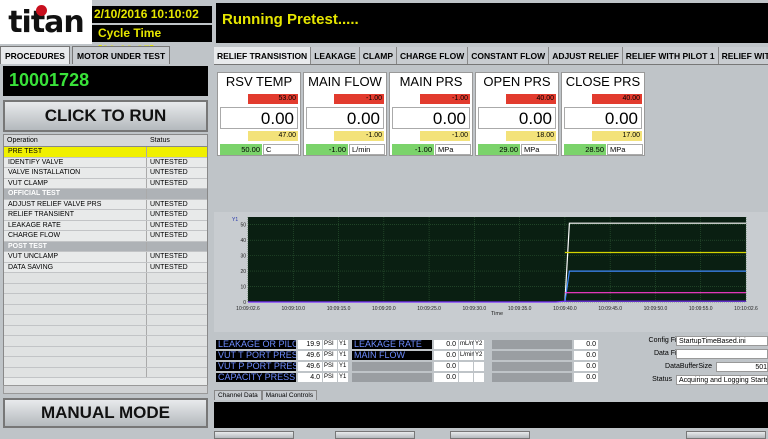 The width and height of the screenshot is (768, 439). Describe the element at coordinates (35, 55) in the screenshot. I see `tab-procedures: PROCEDURES` at that location.